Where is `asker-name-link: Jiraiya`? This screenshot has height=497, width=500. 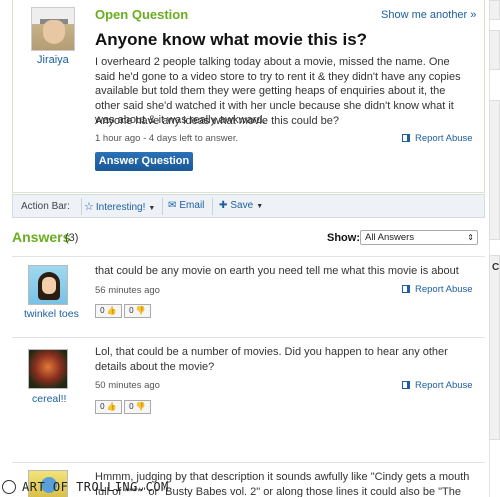
asker-name-link: Jiraiya is located at coordinates (53, 60).